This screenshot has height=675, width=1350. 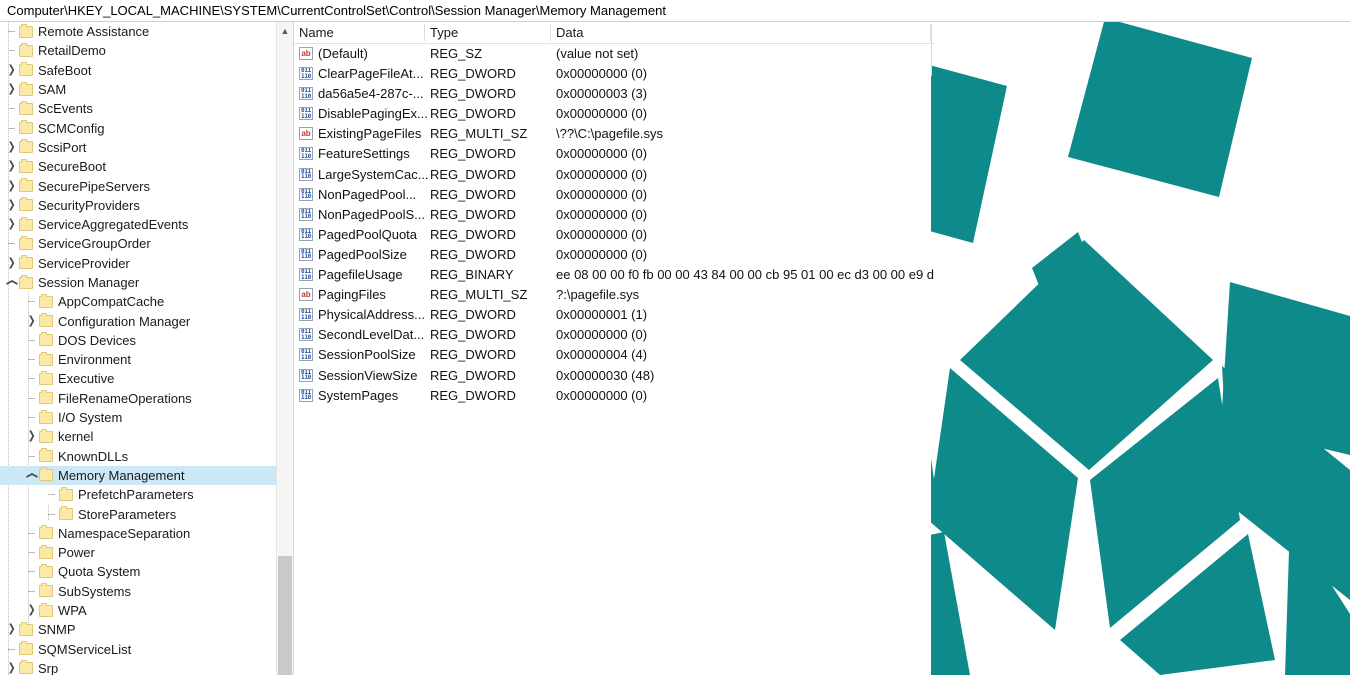 I want to click on column-divider-name-type, so click(x=424, y=32).